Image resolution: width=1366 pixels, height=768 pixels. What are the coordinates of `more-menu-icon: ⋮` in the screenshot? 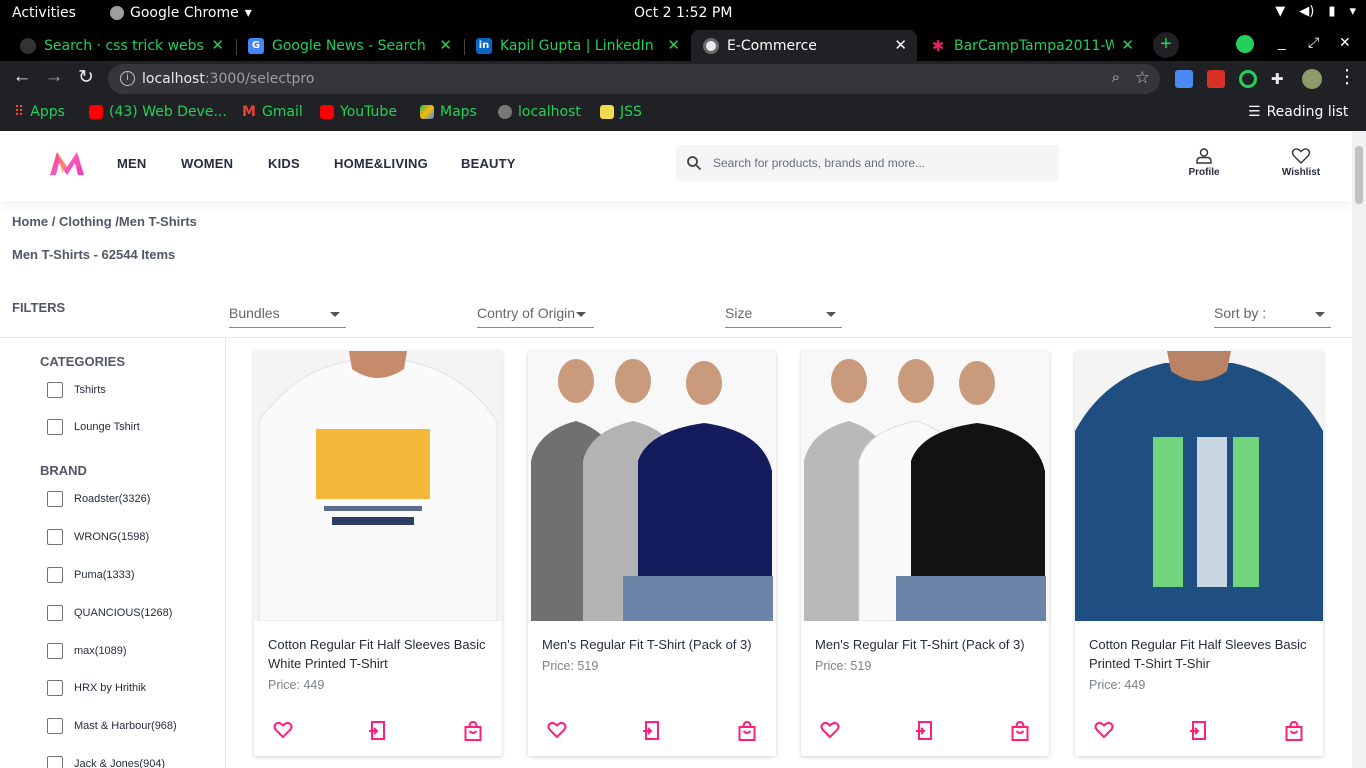 It's located at (1347, 77).